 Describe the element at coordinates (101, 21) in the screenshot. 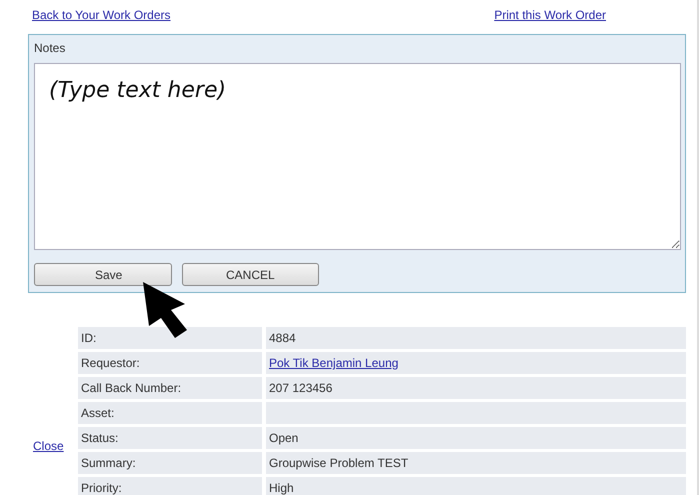

I see `back-link: Back to Your Work Orders` at that location.